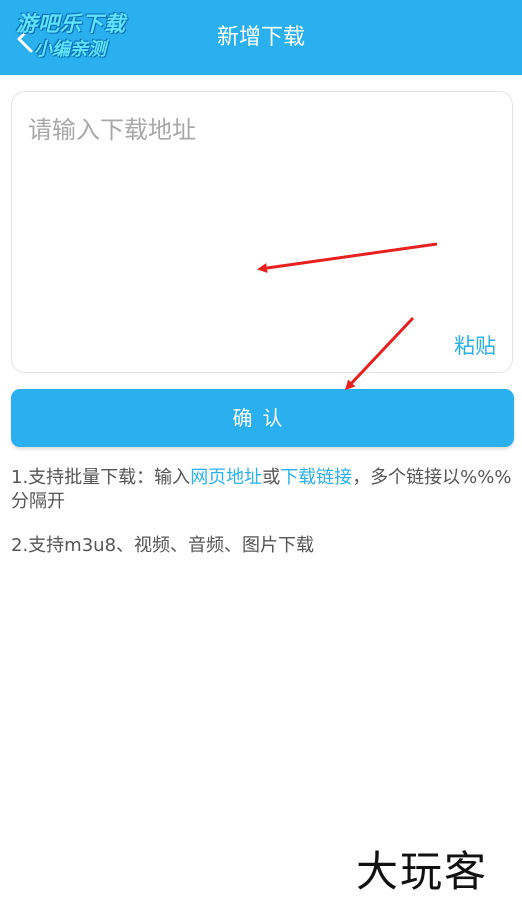 The image size is (522, 901). What do you see at coordinates (422, 871) in the screenshot?
I see `bottom-watermark-logo: 大玩客` at bounding box center [422, 871].